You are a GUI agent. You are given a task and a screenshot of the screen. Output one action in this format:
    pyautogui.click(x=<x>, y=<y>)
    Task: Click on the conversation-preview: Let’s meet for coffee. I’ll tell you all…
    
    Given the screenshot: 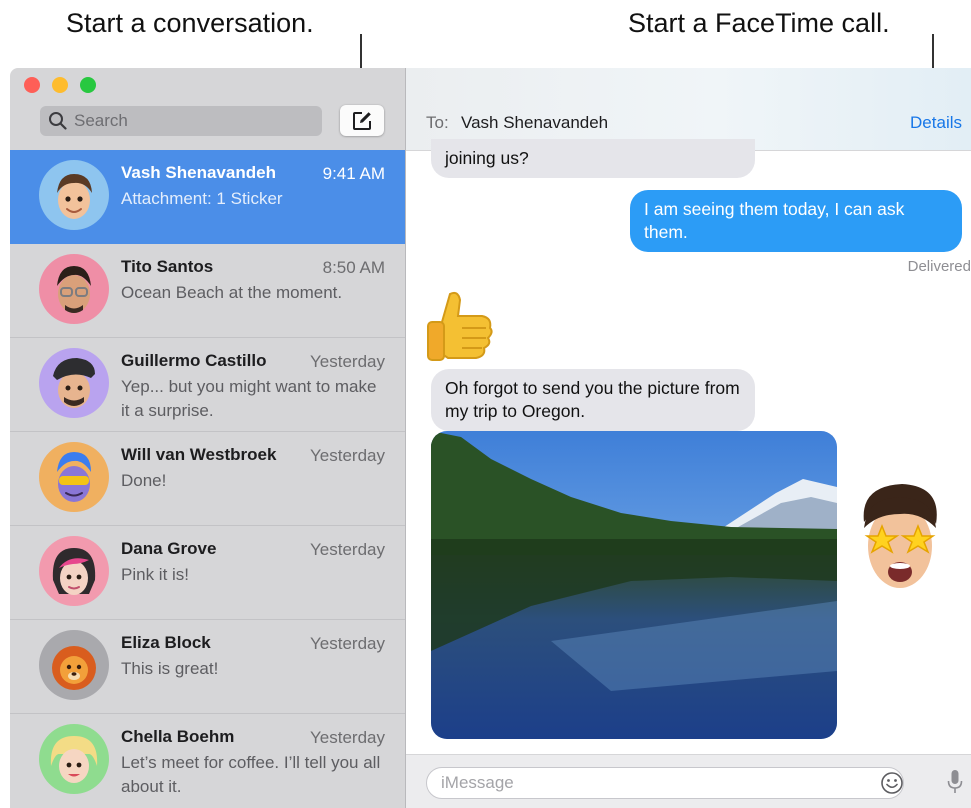 What is the action you would take?
    pyautogui.click(x=251, y=774)
    